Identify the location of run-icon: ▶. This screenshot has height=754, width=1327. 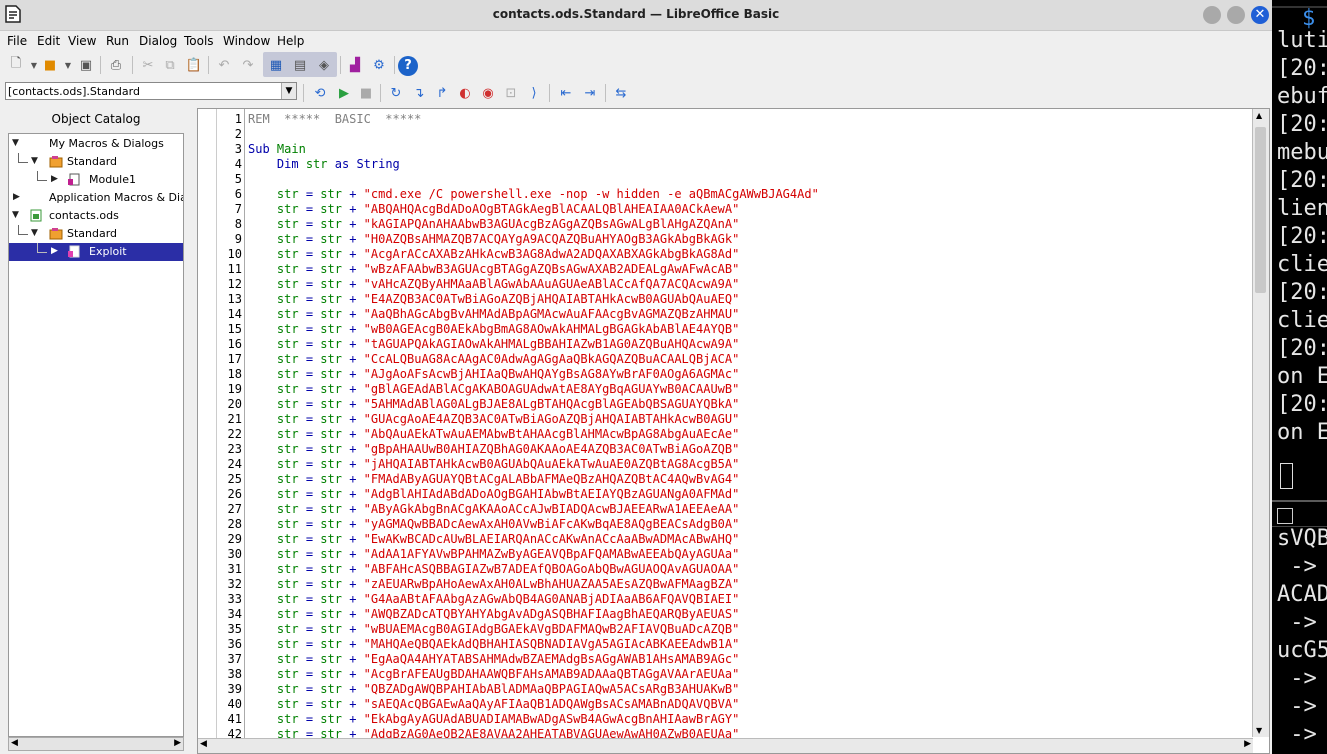
(344, 93).